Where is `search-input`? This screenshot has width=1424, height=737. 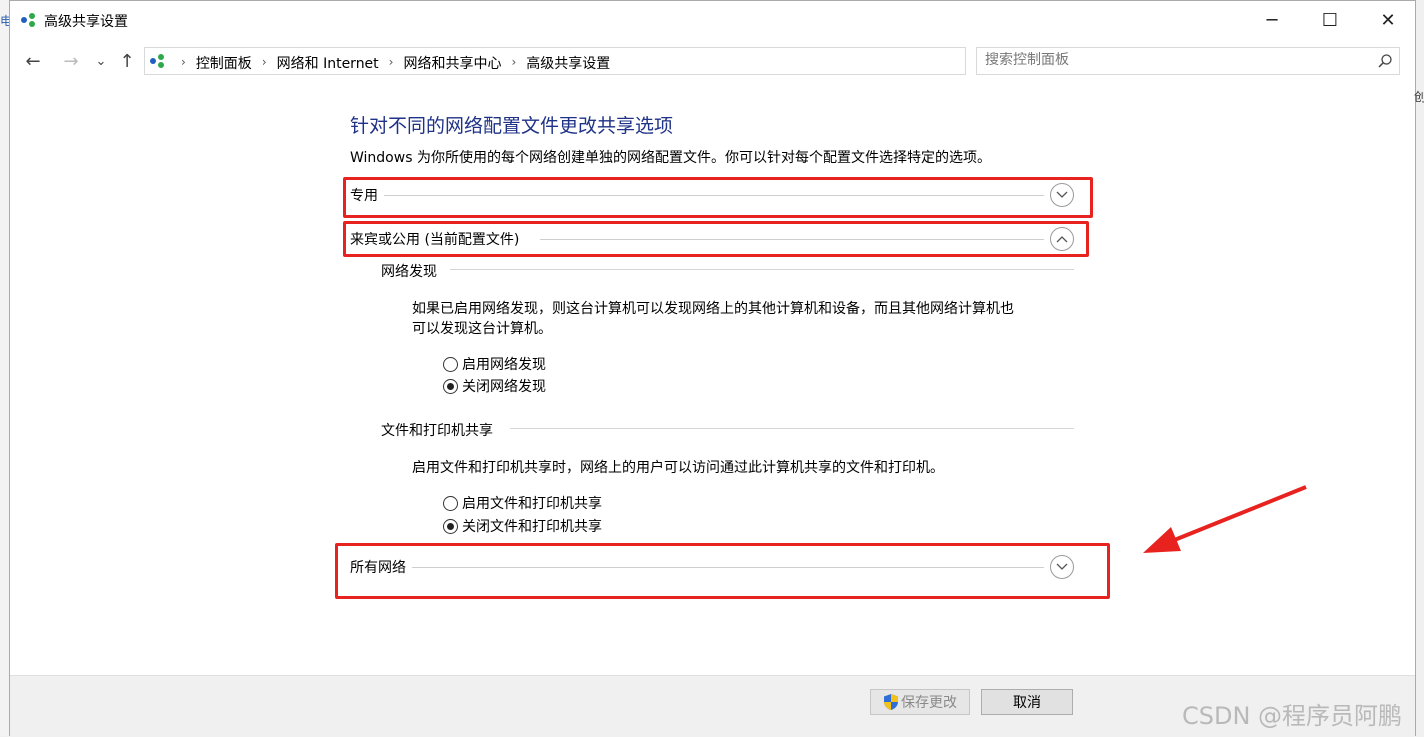 search-input is located at coordinates (1175, 60).